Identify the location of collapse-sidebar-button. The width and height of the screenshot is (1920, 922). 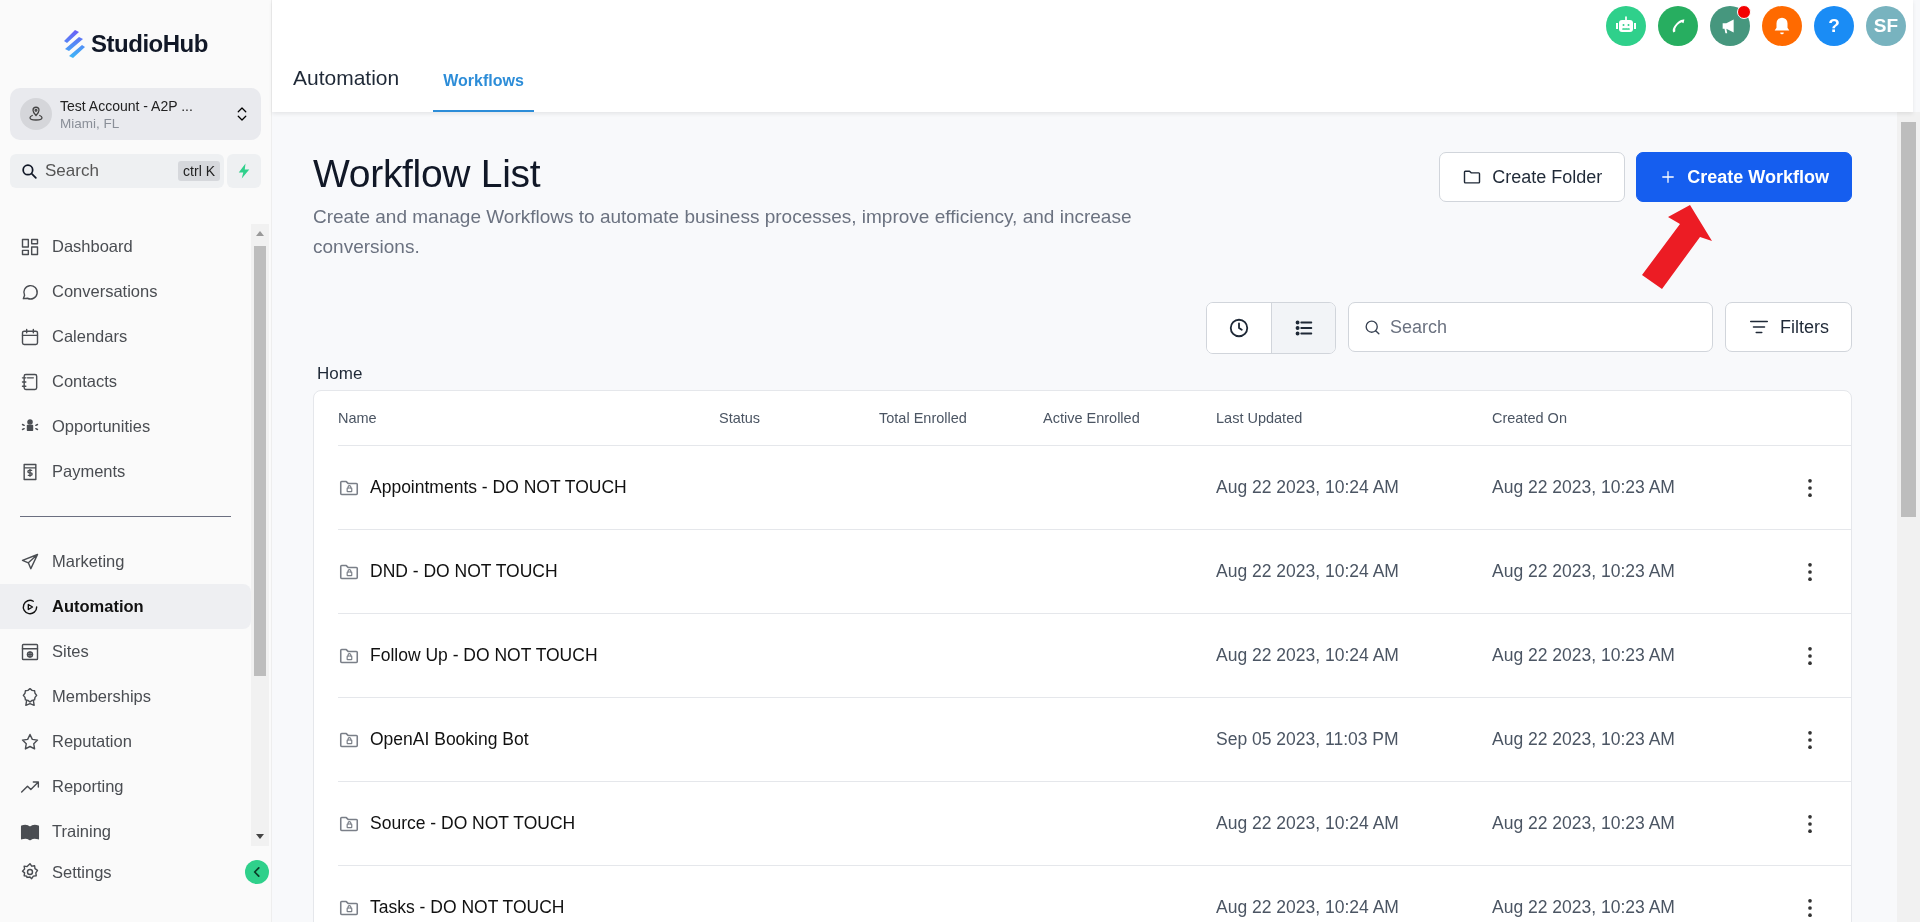
(257, 872).